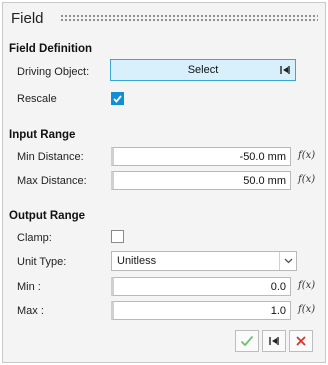 The height and width of the screenshot is (365, 328). I want to click on max-distance-fx-icon: f(x), so click(306, 179).